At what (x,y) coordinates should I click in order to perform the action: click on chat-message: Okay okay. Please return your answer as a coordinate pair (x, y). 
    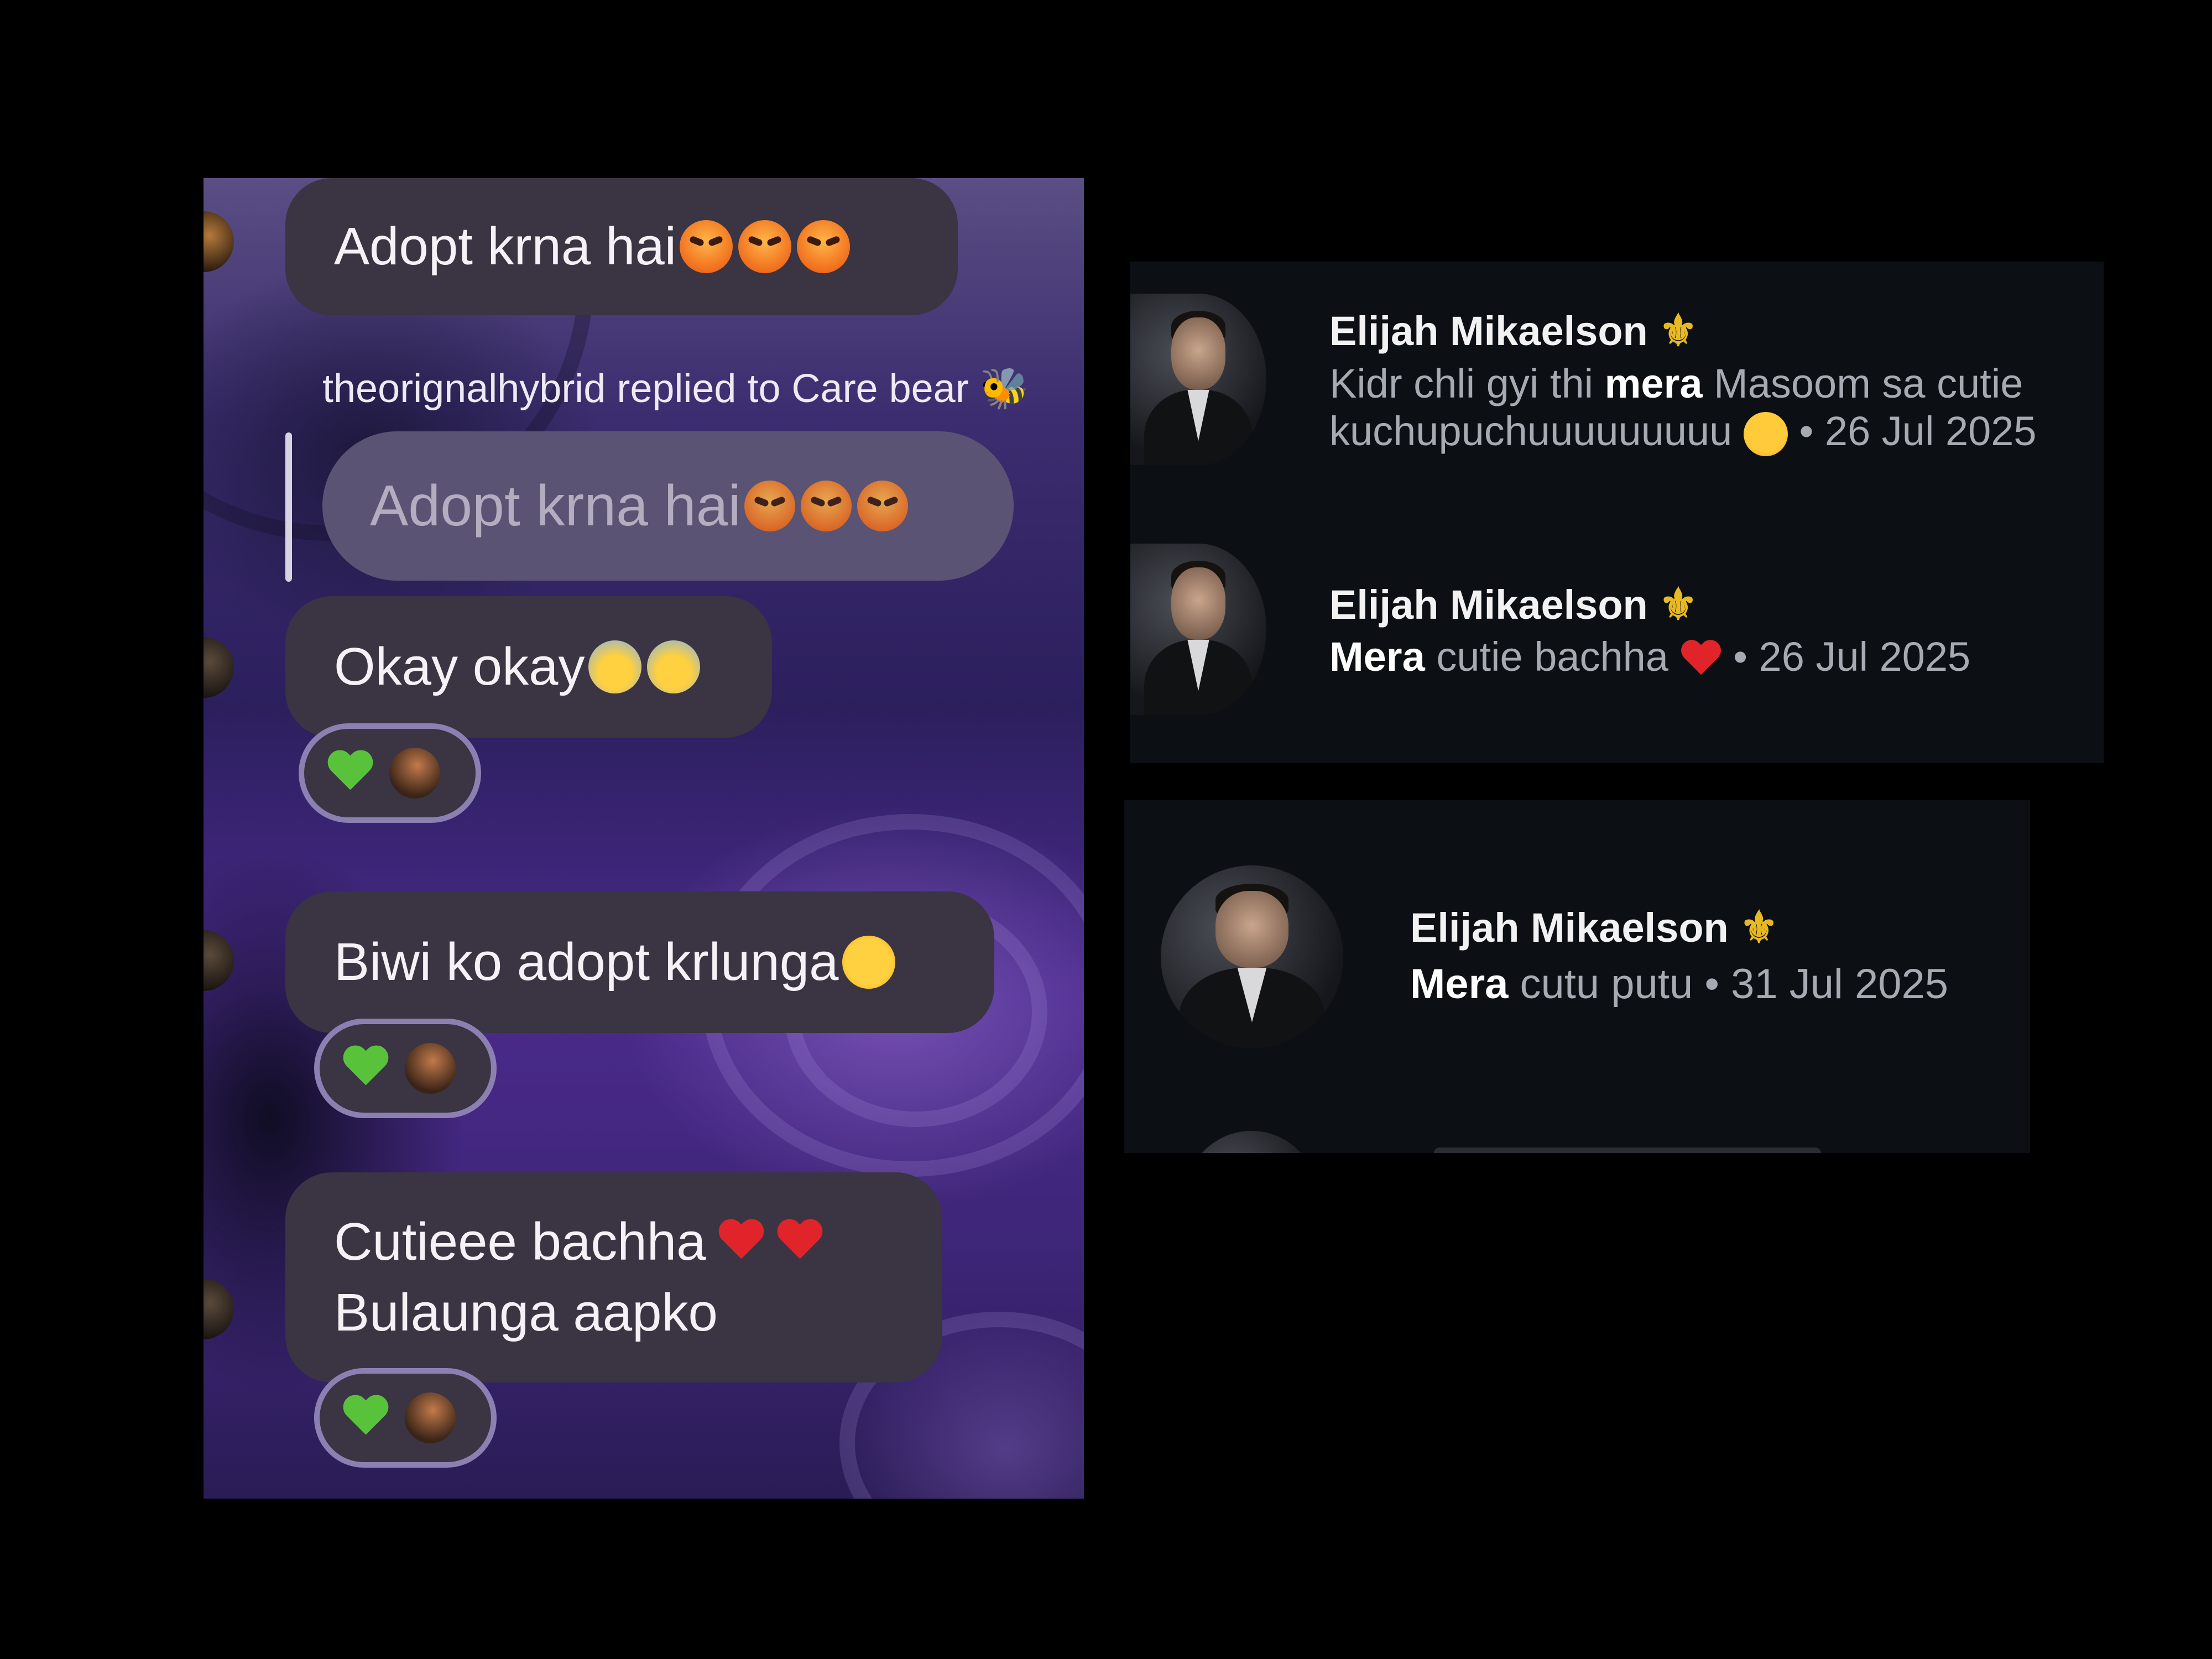
    Looking at the image, I should click on (528, 667).